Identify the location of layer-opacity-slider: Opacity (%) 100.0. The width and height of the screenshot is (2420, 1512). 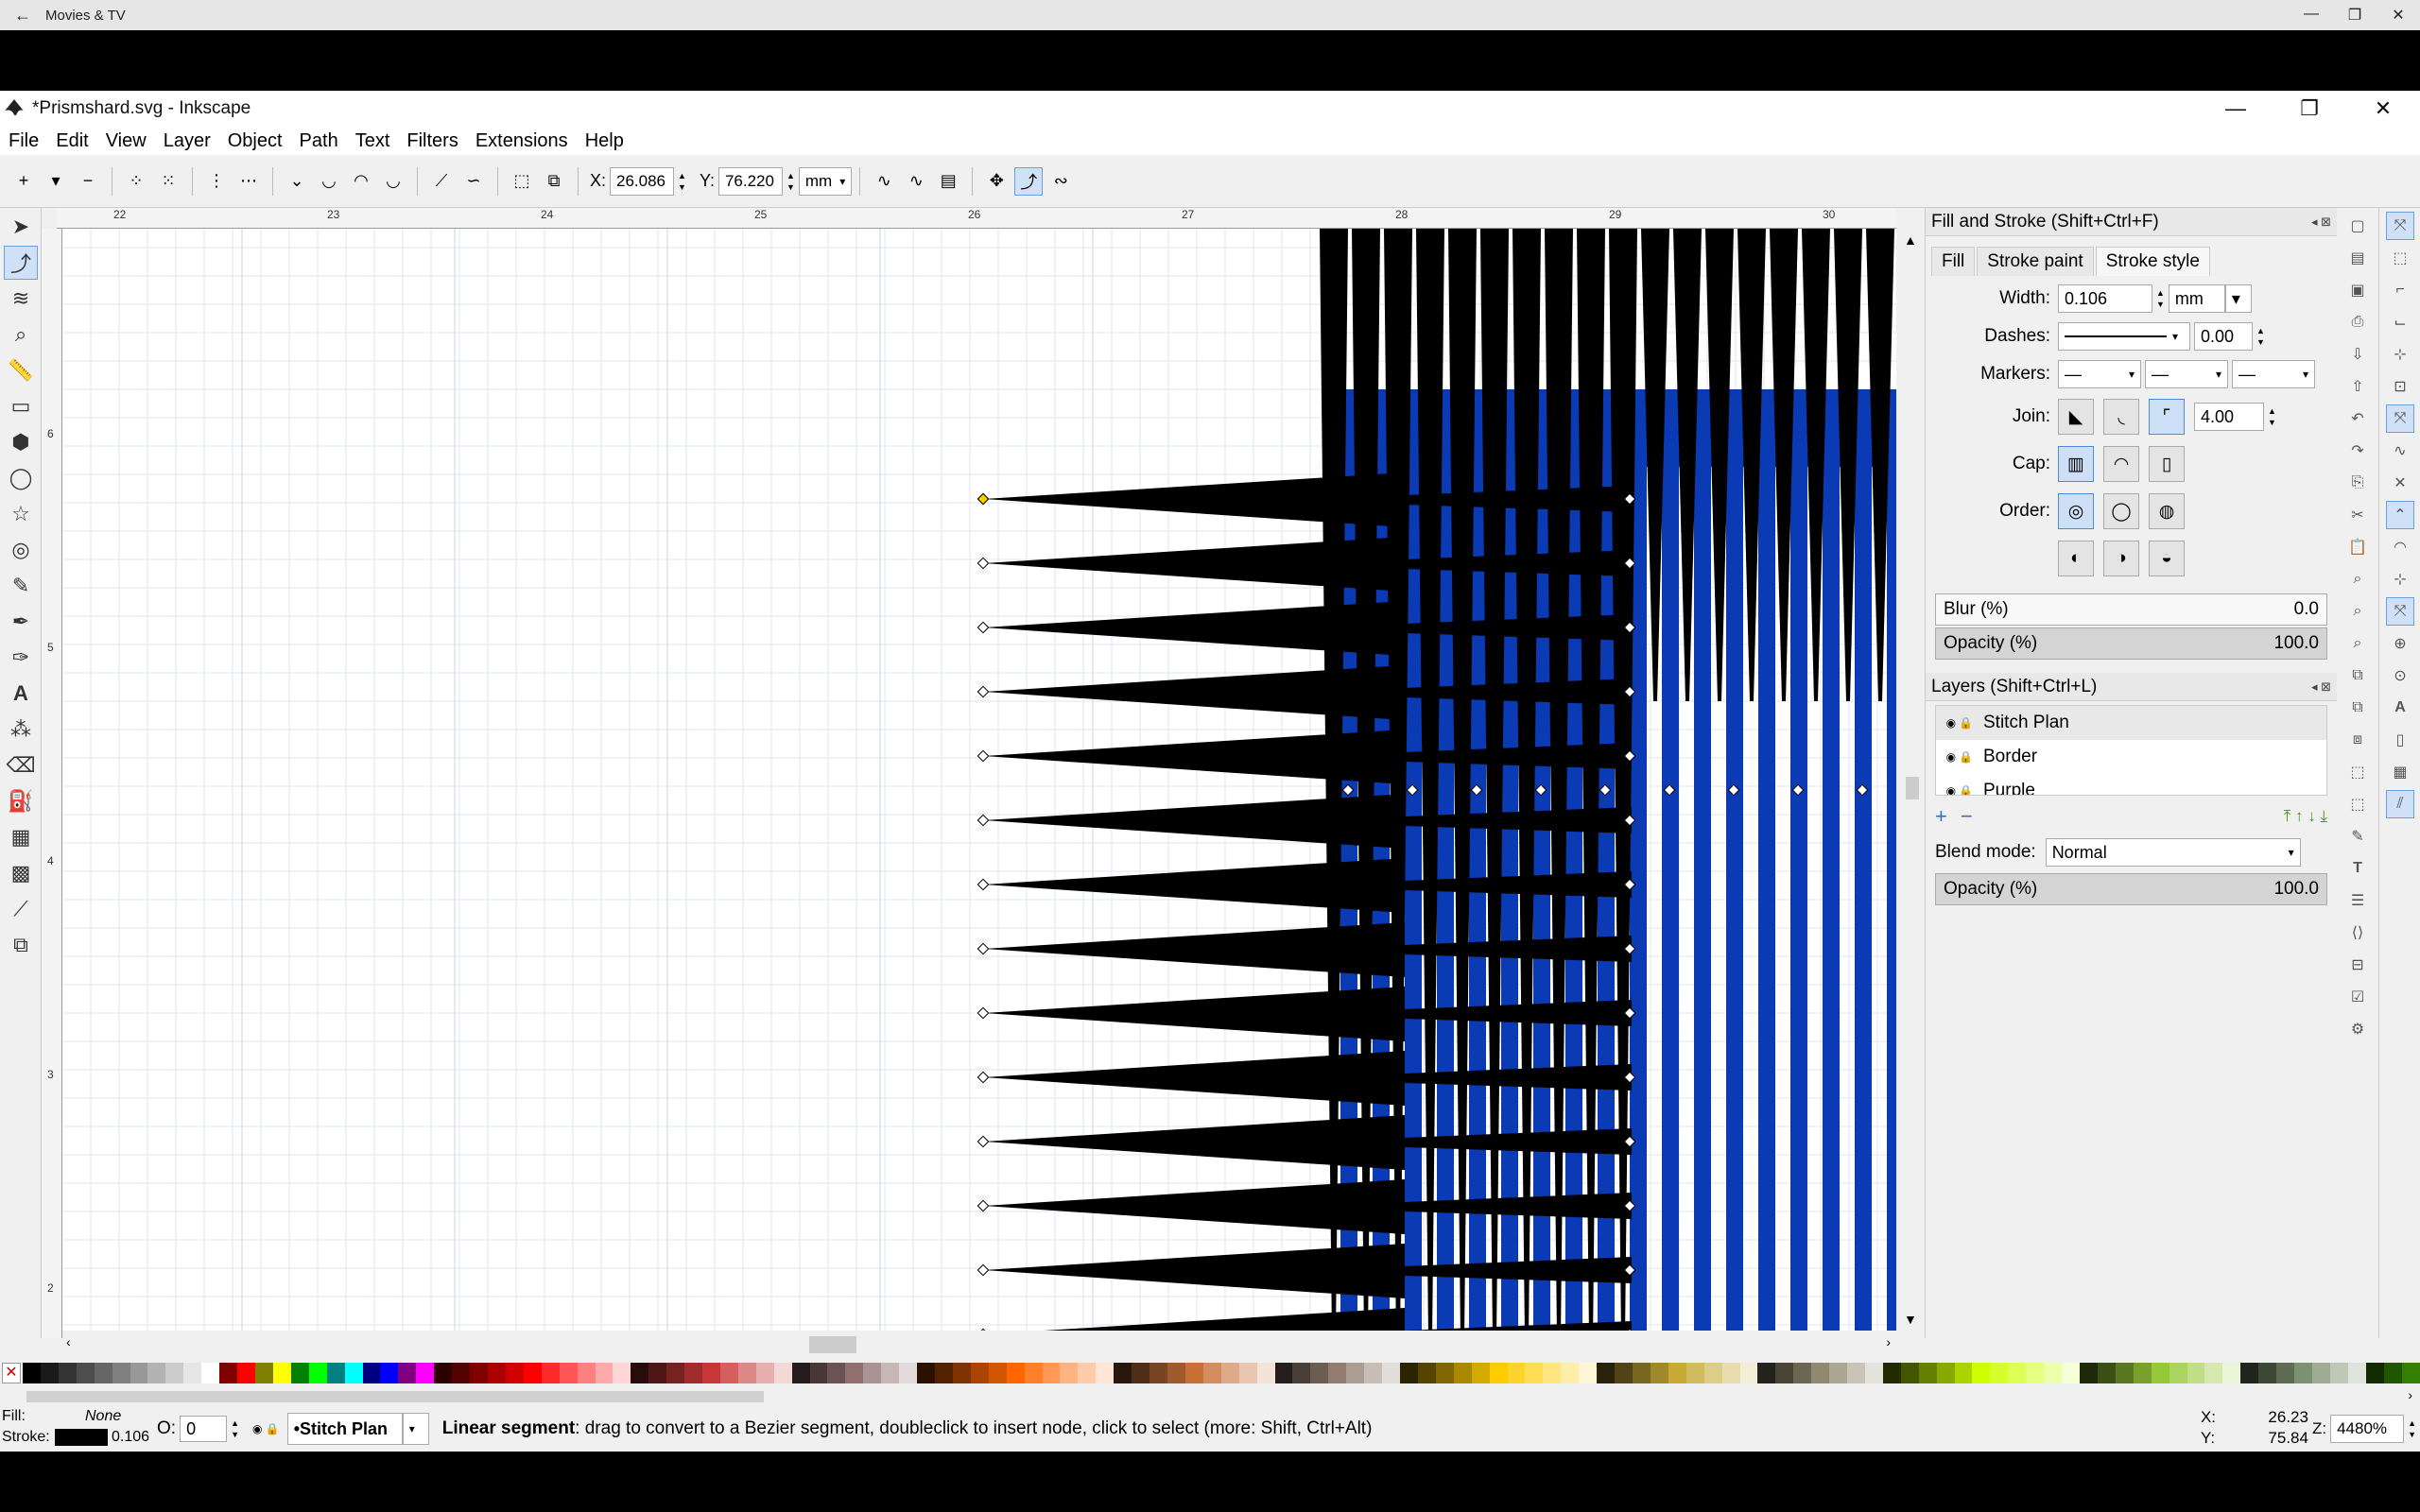
(2131, 889).